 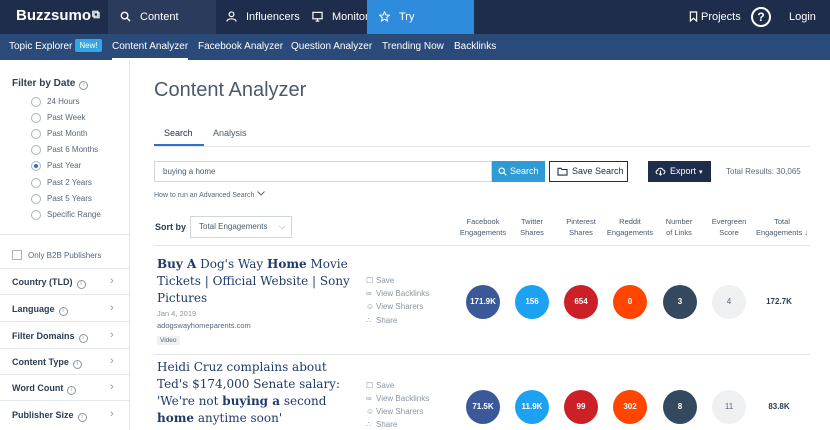 I want to click on filter-word-count: Word Count i, so click(x=66, y=389).